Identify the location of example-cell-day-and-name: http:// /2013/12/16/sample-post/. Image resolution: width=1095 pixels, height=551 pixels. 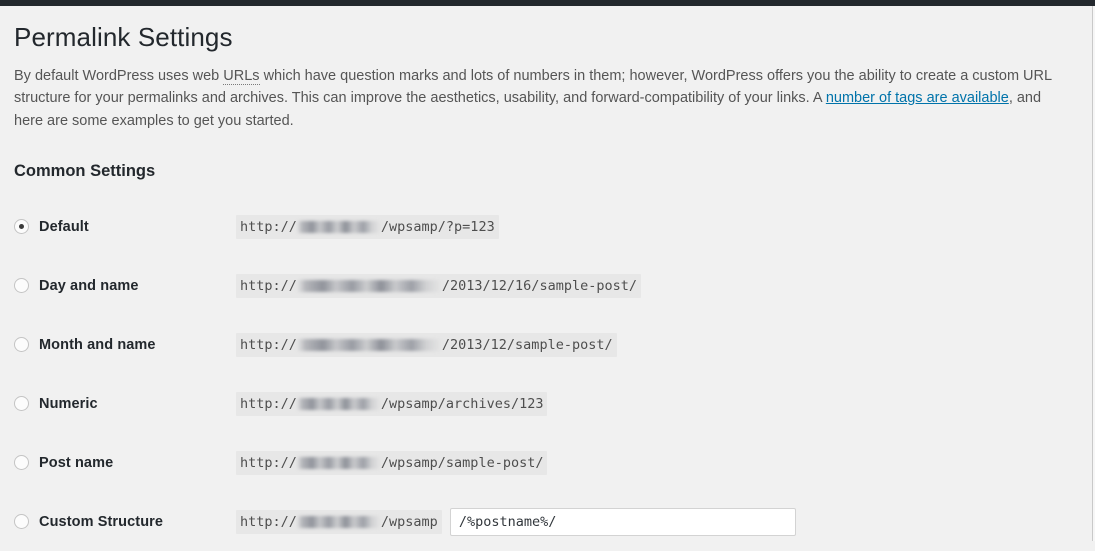
(655, 285).